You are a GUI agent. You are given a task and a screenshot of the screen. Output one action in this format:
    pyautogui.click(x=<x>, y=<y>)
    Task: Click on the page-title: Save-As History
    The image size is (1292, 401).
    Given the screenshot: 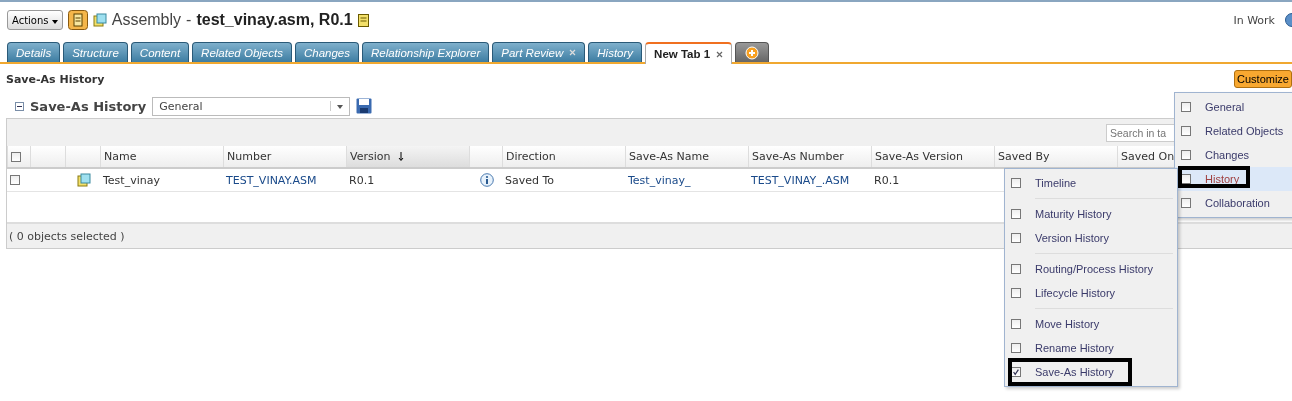 What is the action you would take?
    pyautogui.click(x=55, y=79)
    